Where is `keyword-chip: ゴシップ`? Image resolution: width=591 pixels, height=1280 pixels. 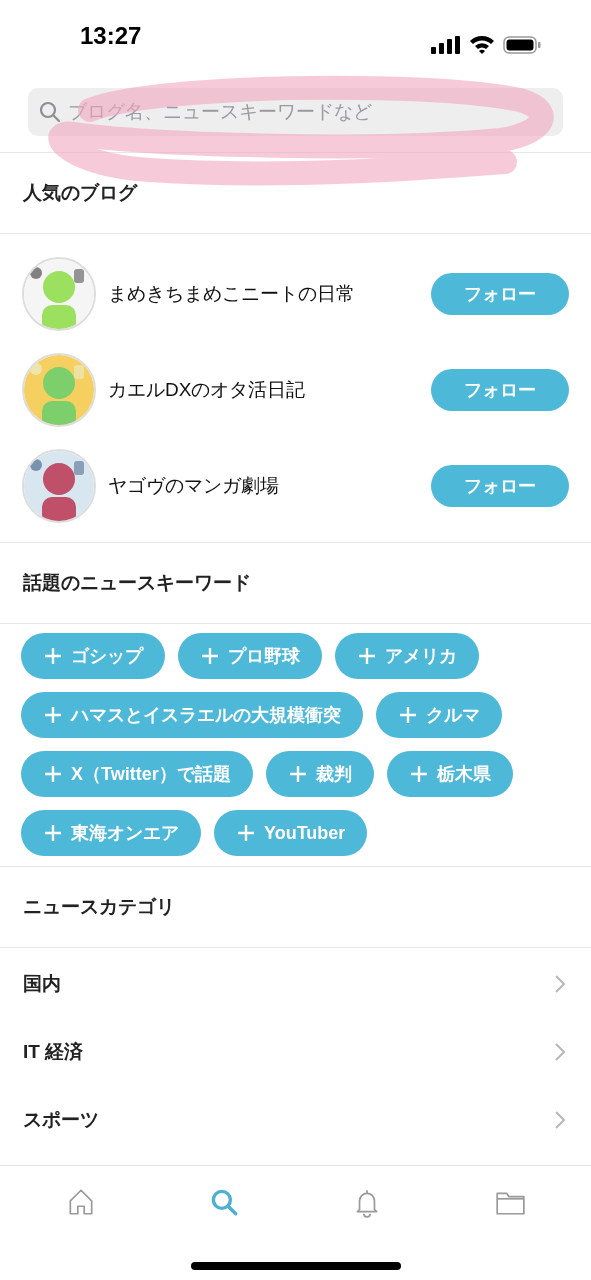 keyword-chip: ゴシップ is located at coordinates (93, 656).